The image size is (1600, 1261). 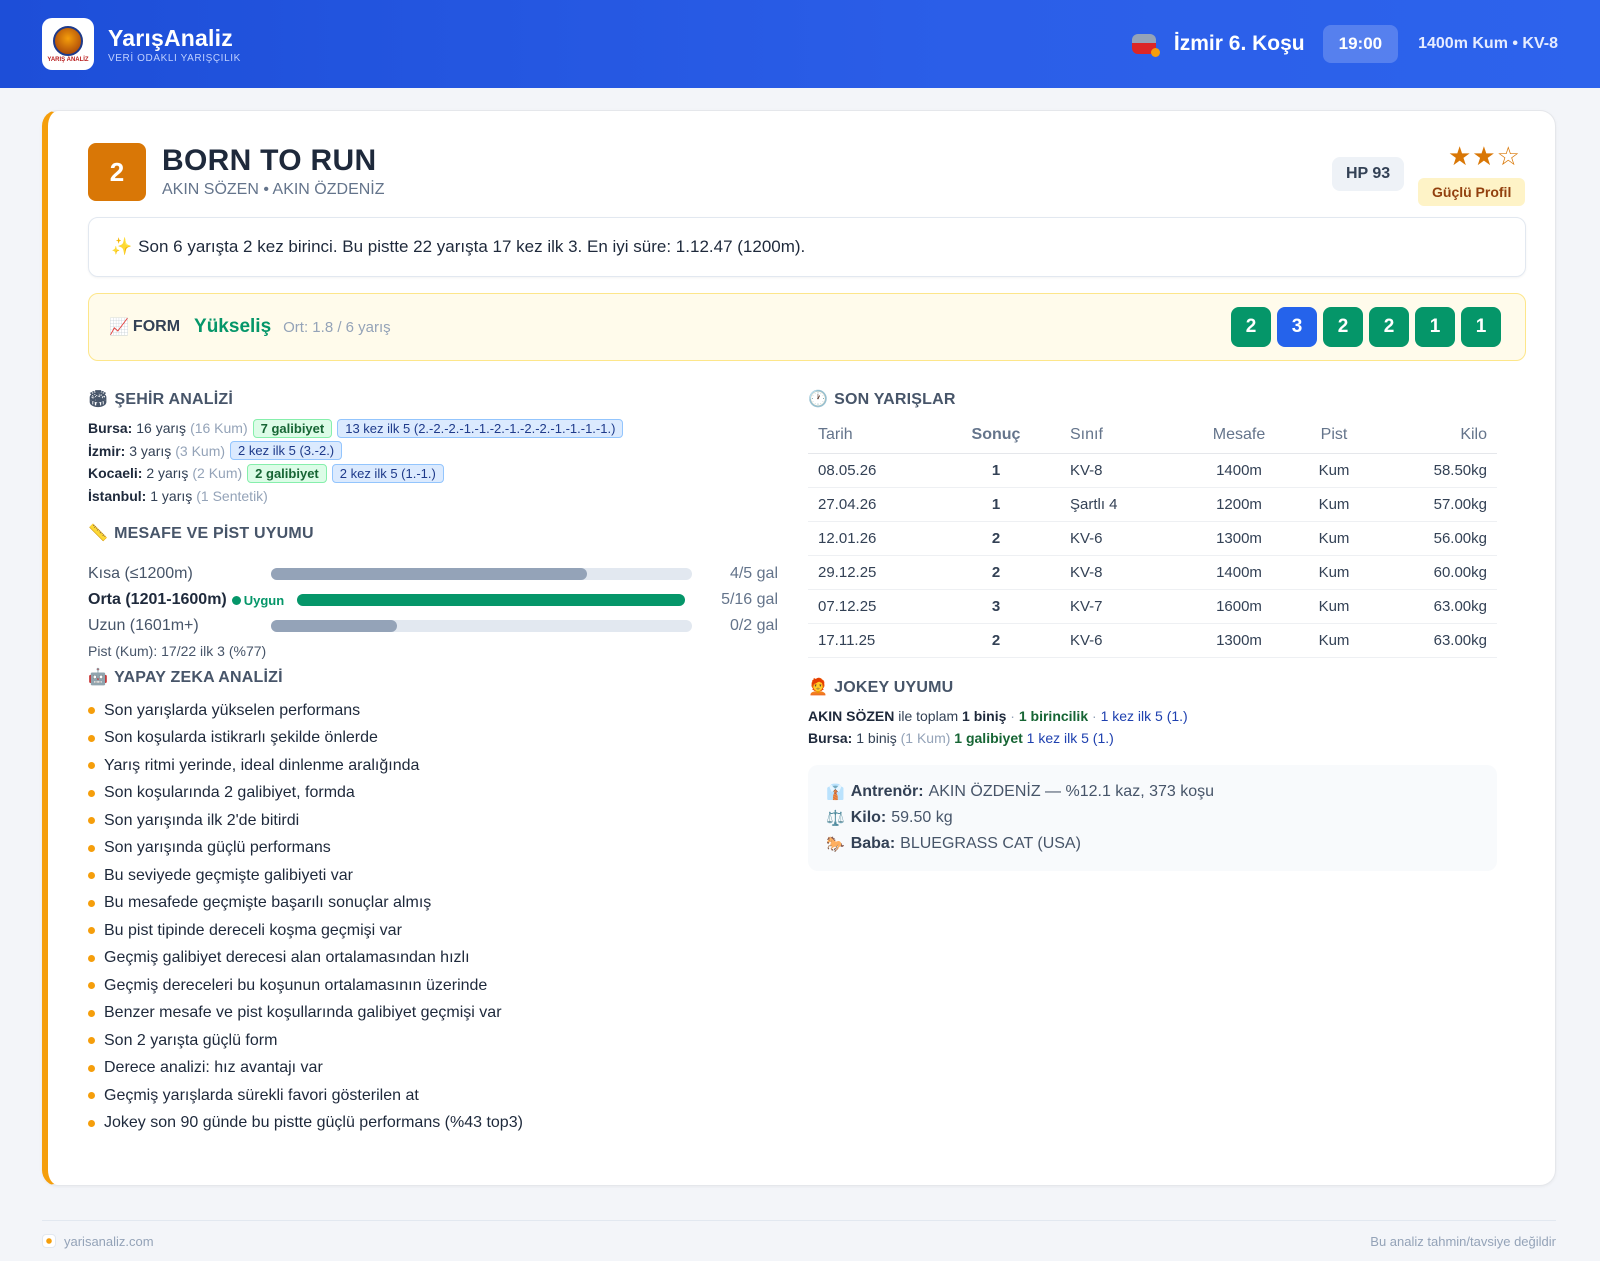 I want to click on race-header: İzmir 6. Koşu 19:00 1400m Kum • KV-8, so click(x=1344, y=44).